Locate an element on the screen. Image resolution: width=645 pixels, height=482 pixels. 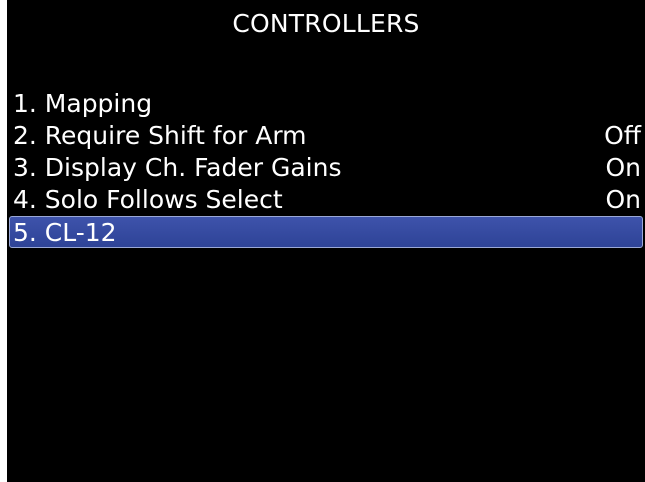
page-title: CONTROLLERS is located at coordinates (326, 23).